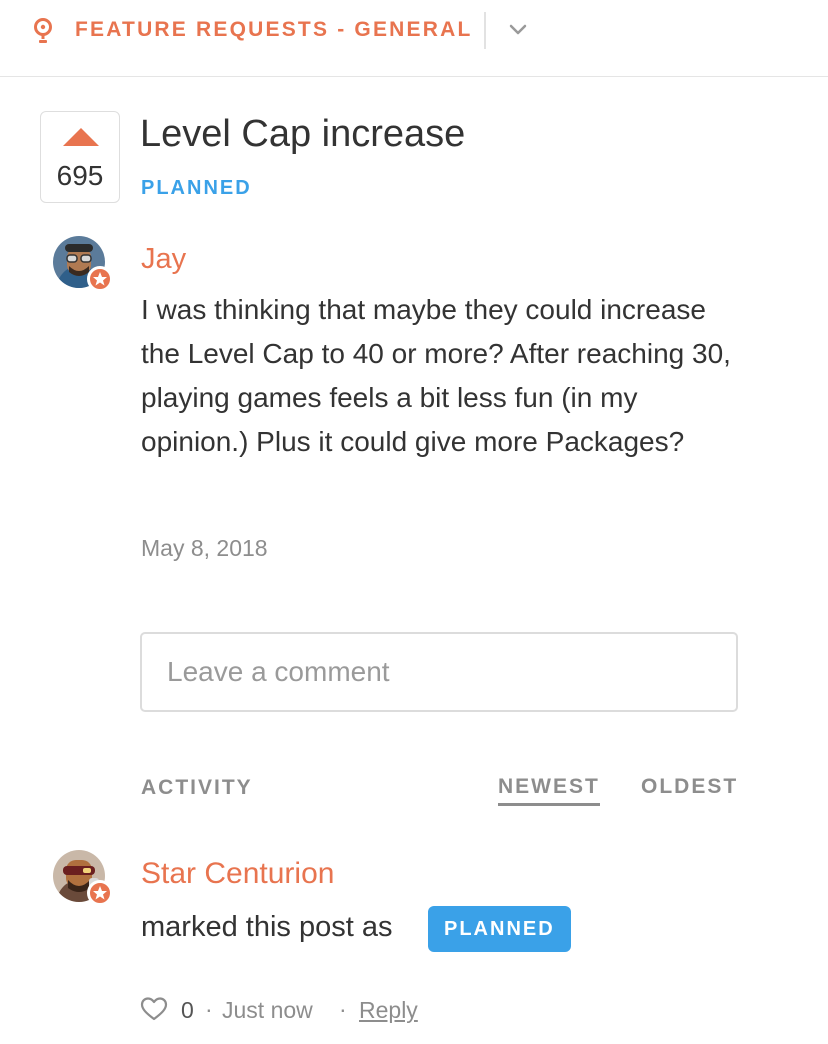 This screenshot has height=1044, width=828. What do you see at coordinates (196, 188) in the screenshot?
I see `post-status-label: PLANNED` at bounding box center [196, 188].